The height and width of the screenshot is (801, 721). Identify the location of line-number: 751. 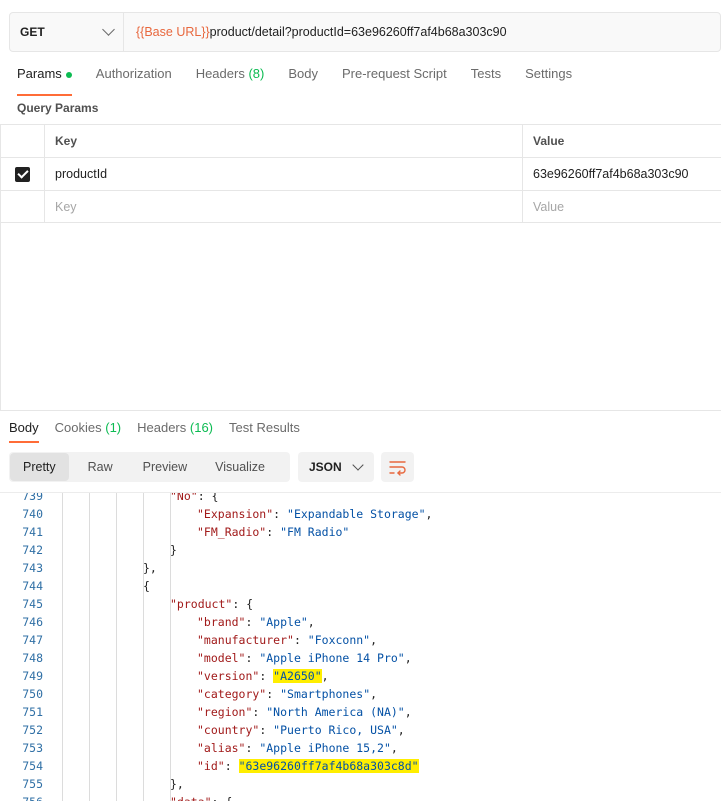
(32, 712).